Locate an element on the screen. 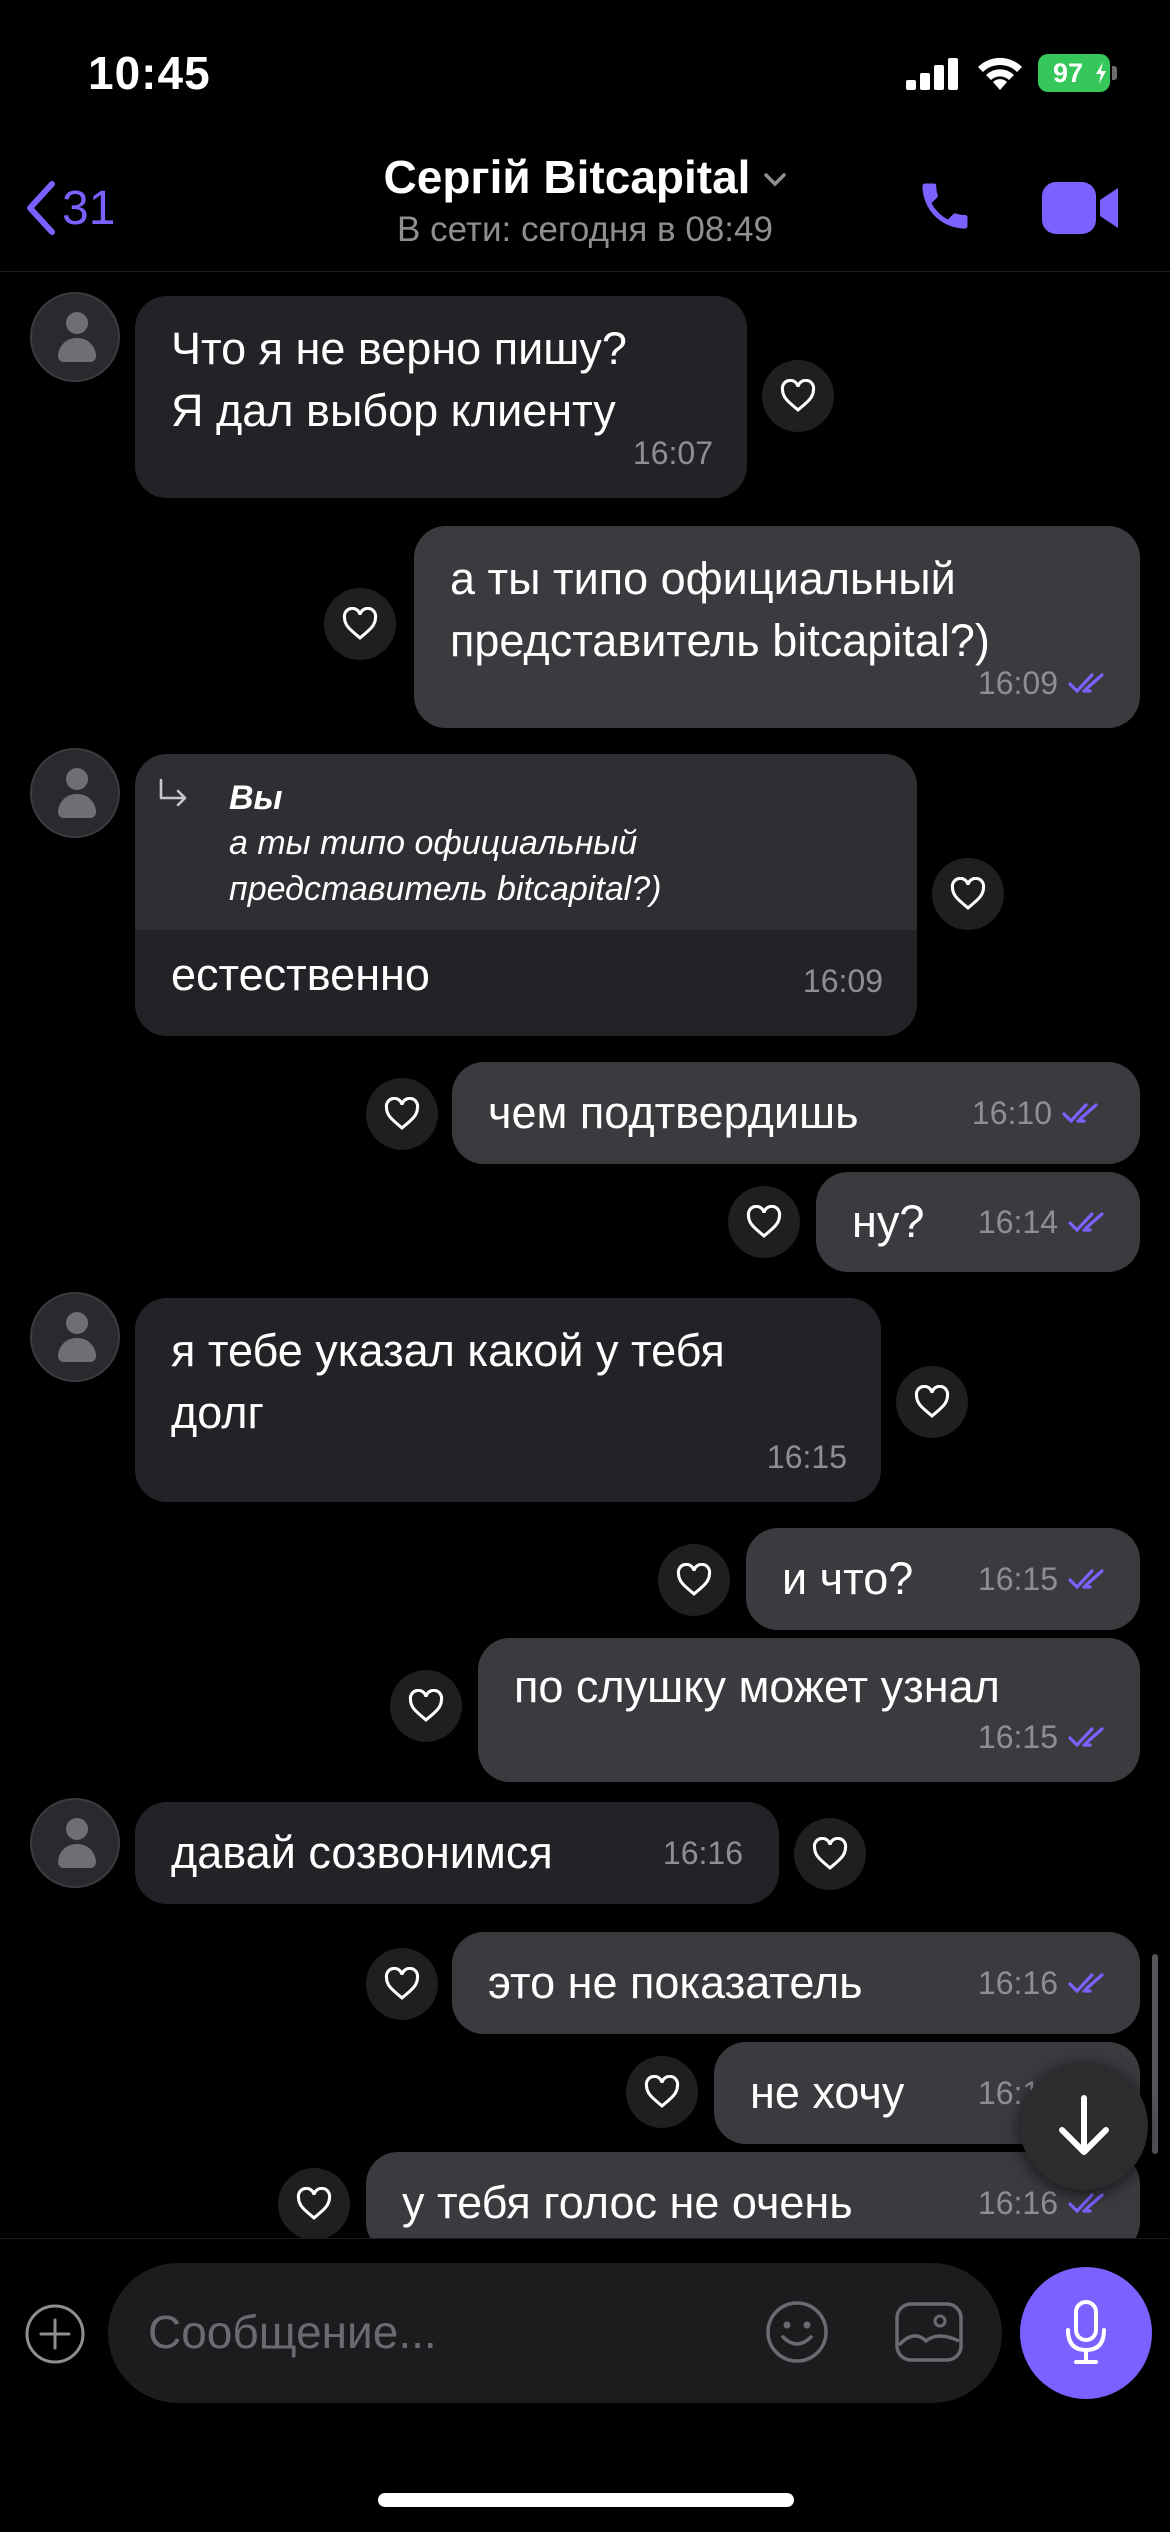 This screenshot has width=1170, height=2532. message-time: 16:07 is located at coordinates (672, 453).